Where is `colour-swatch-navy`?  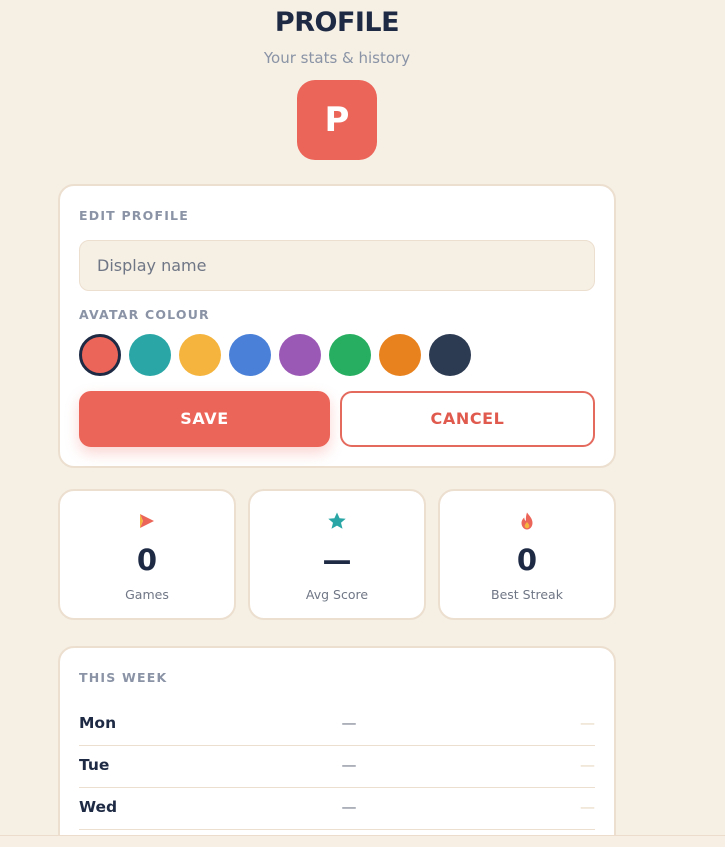 colour-swatch-navy is located at coordinates (450, 355).